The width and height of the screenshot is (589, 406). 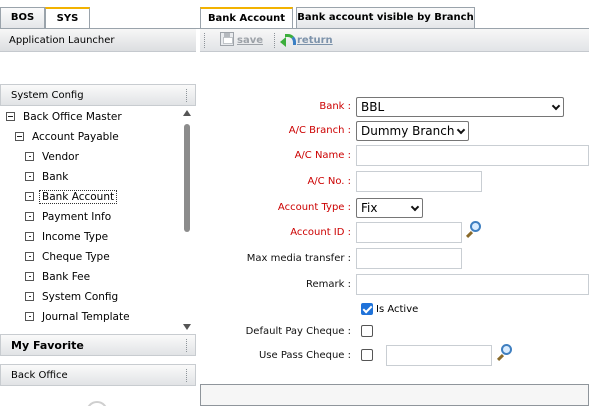 What do you see at coordinates (314, 207) in the screenshot?
I see `account-type-label: Account Type :` at bounding box center [314, 207].